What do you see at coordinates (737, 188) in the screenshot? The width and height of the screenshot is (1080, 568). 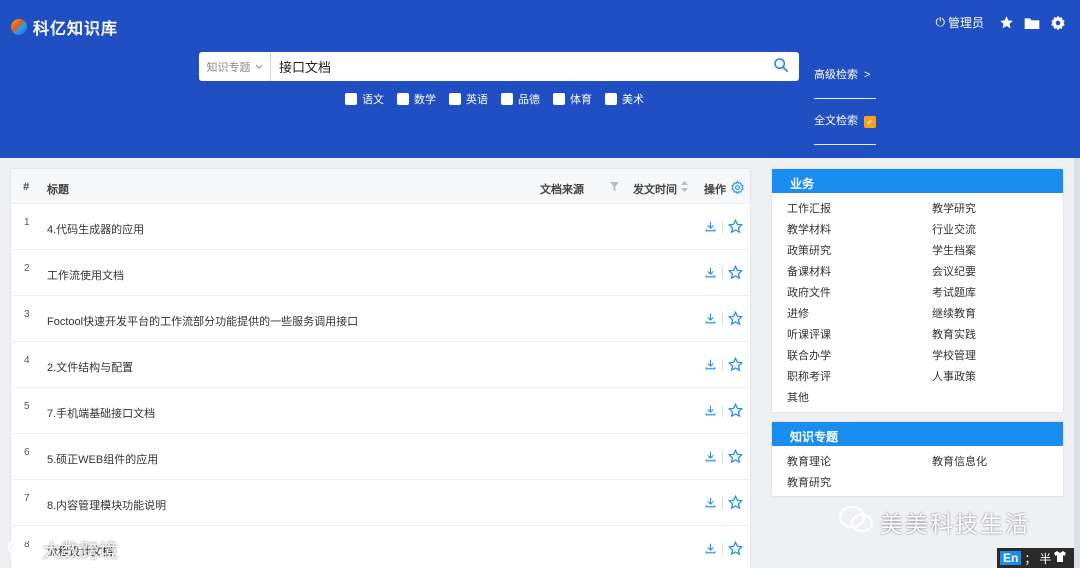 I see `column-settings-icon` at bounding box center [737, 188].